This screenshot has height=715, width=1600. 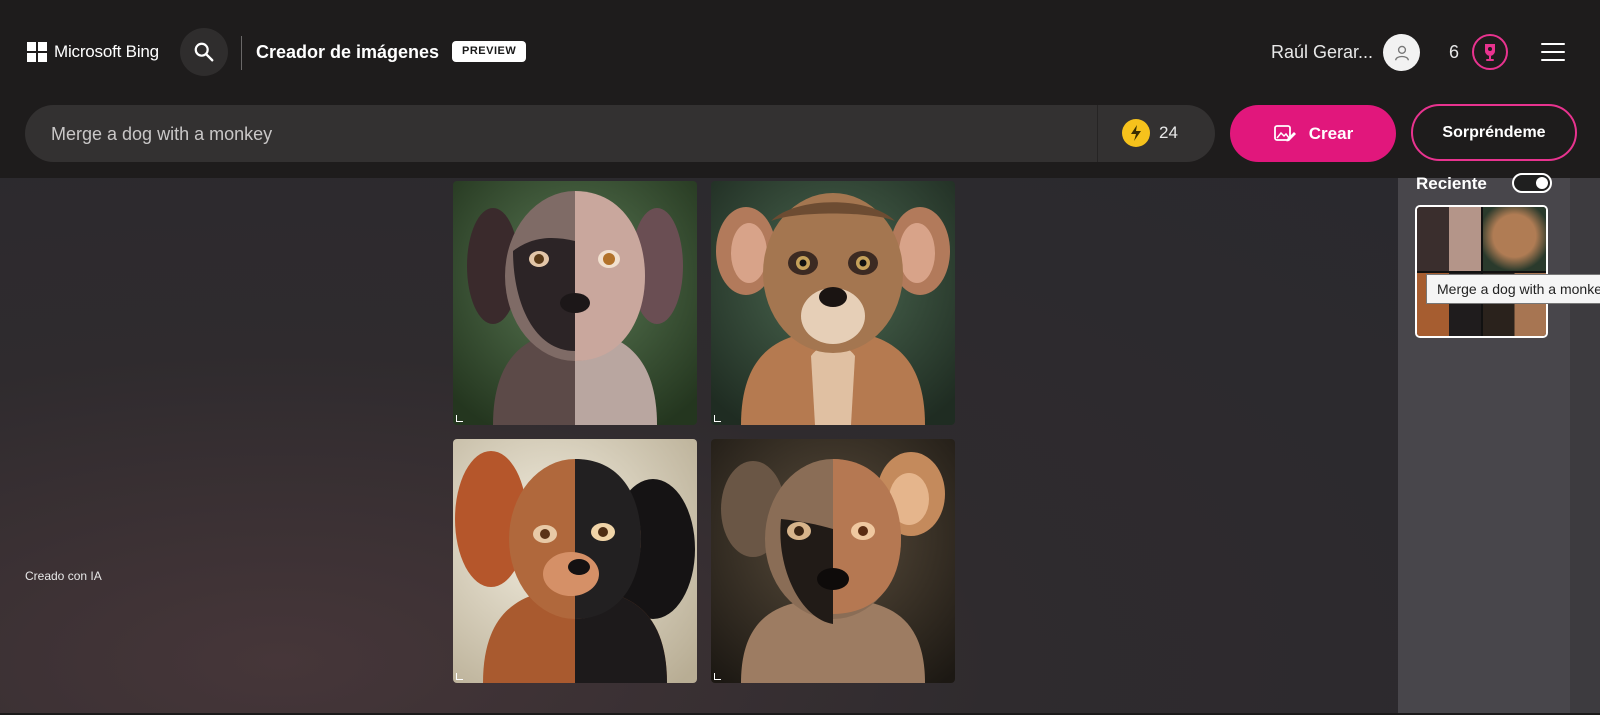 I want to click on create-button: Crear, so click(x=1313, y=133).